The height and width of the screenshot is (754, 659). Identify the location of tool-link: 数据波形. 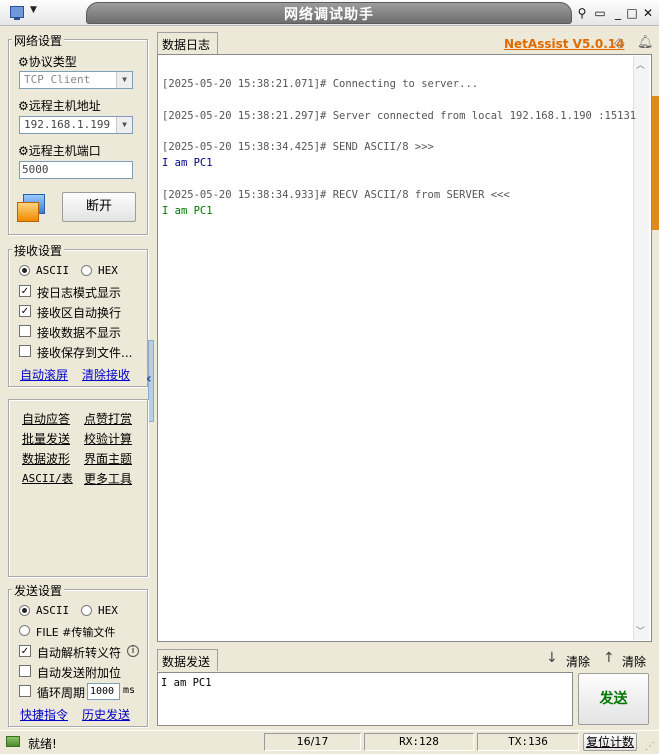
(46, 458).